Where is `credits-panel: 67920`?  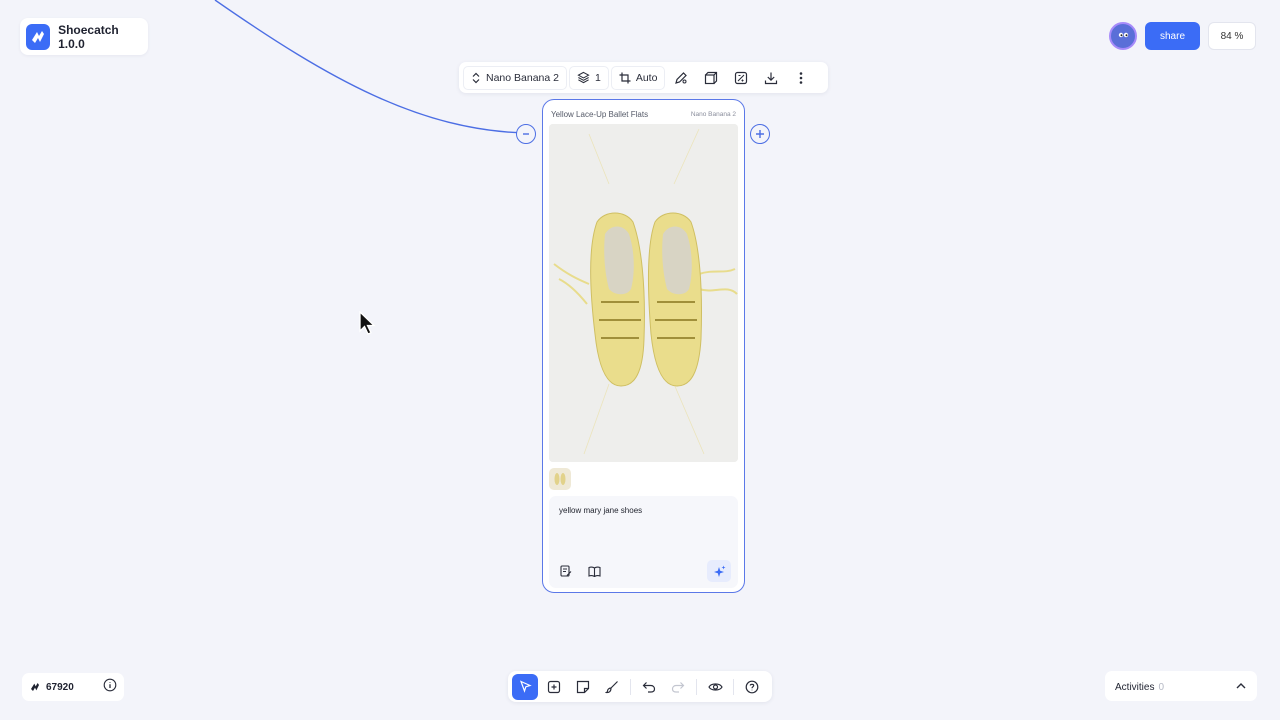
credits-panel: 67920 is located at coordinates (73, 687).